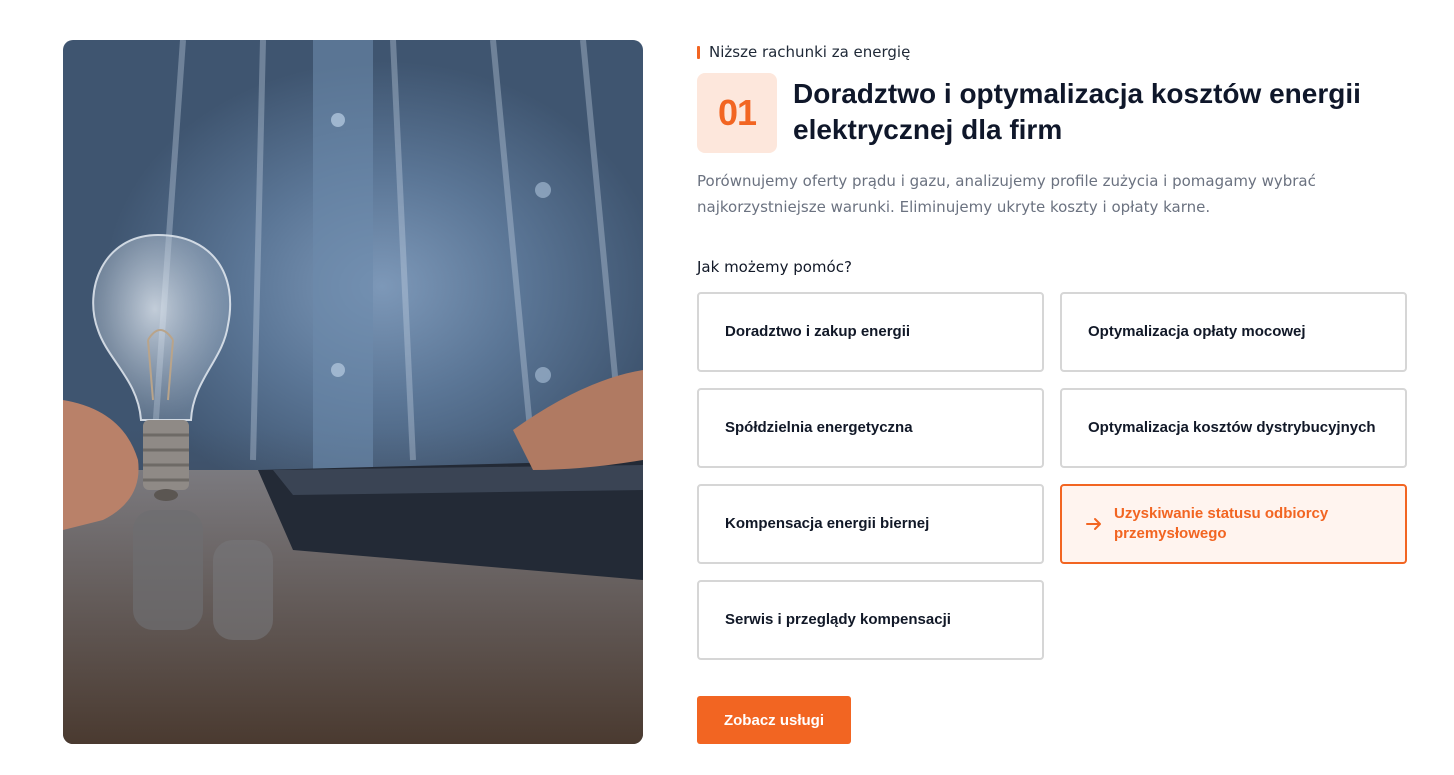 Image resolution: width=1454 pixels, height=775 pixels. I want to click on service-card-label: Doradztwo i zakup energii, so click(818, 331).